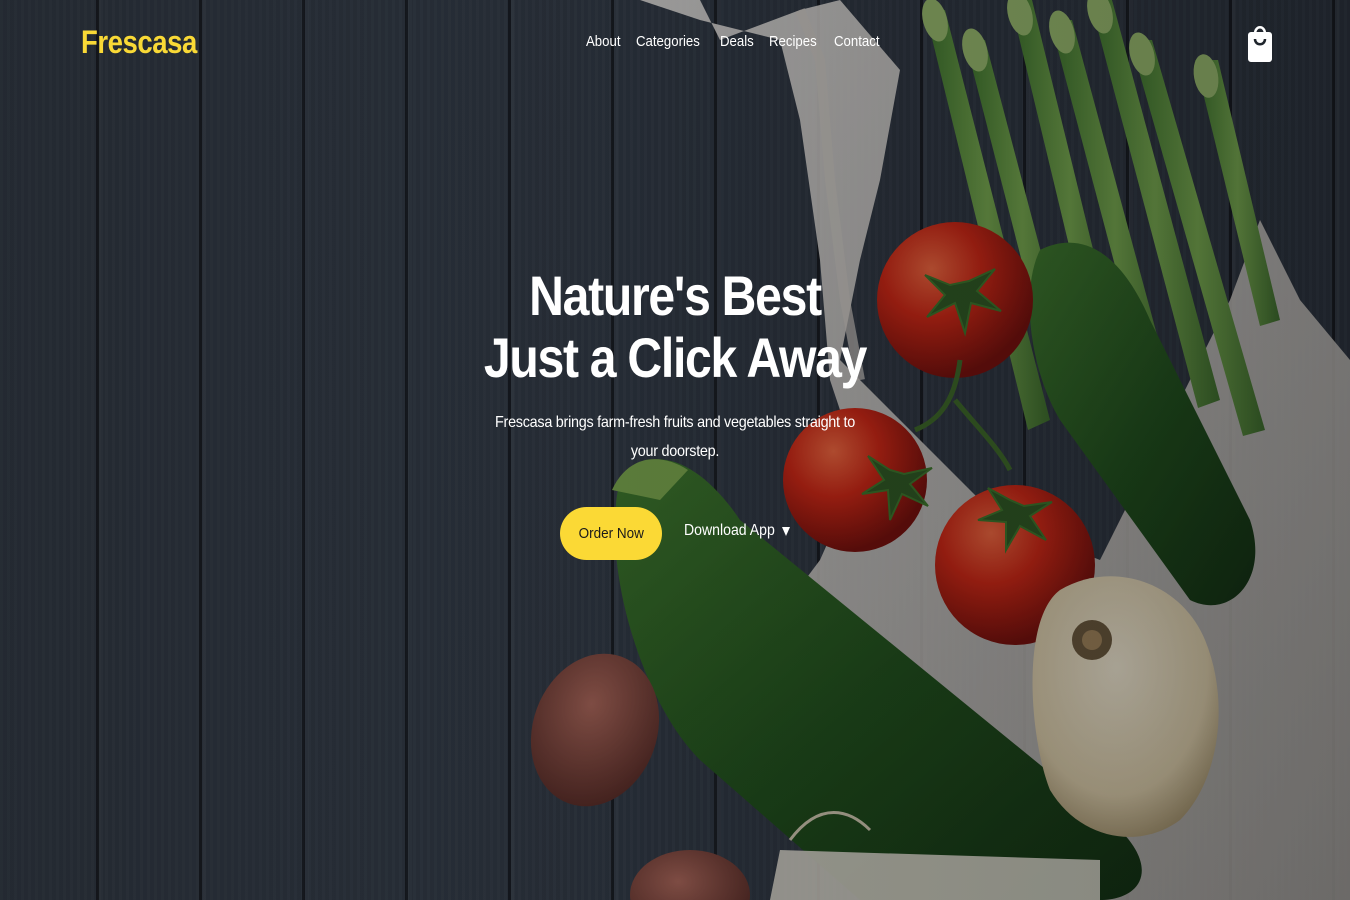 Image resolution: width=1350 pixels, height=900 pixels. I want to click on brand-logo: Frescasa, so click(139, 42).